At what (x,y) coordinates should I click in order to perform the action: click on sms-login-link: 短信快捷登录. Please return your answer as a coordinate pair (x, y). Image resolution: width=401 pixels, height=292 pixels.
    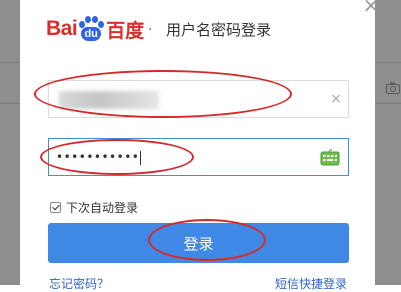
    Looking at the image, I should click on (311, 283).